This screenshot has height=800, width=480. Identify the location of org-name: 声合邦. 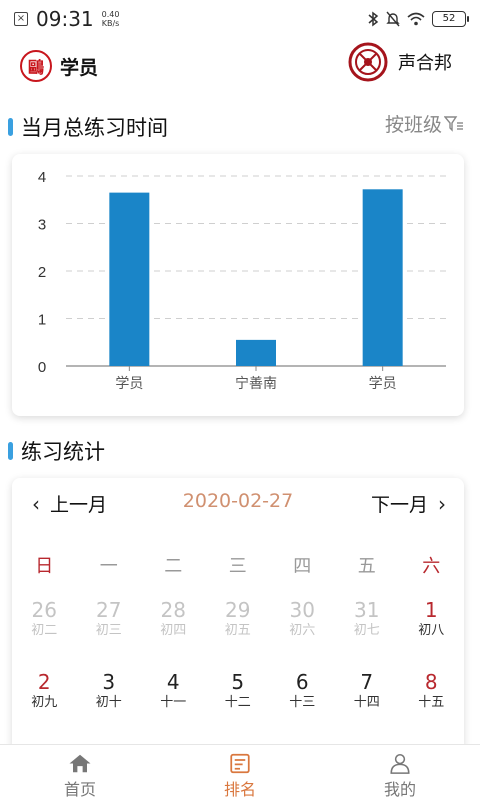
(425, 63).